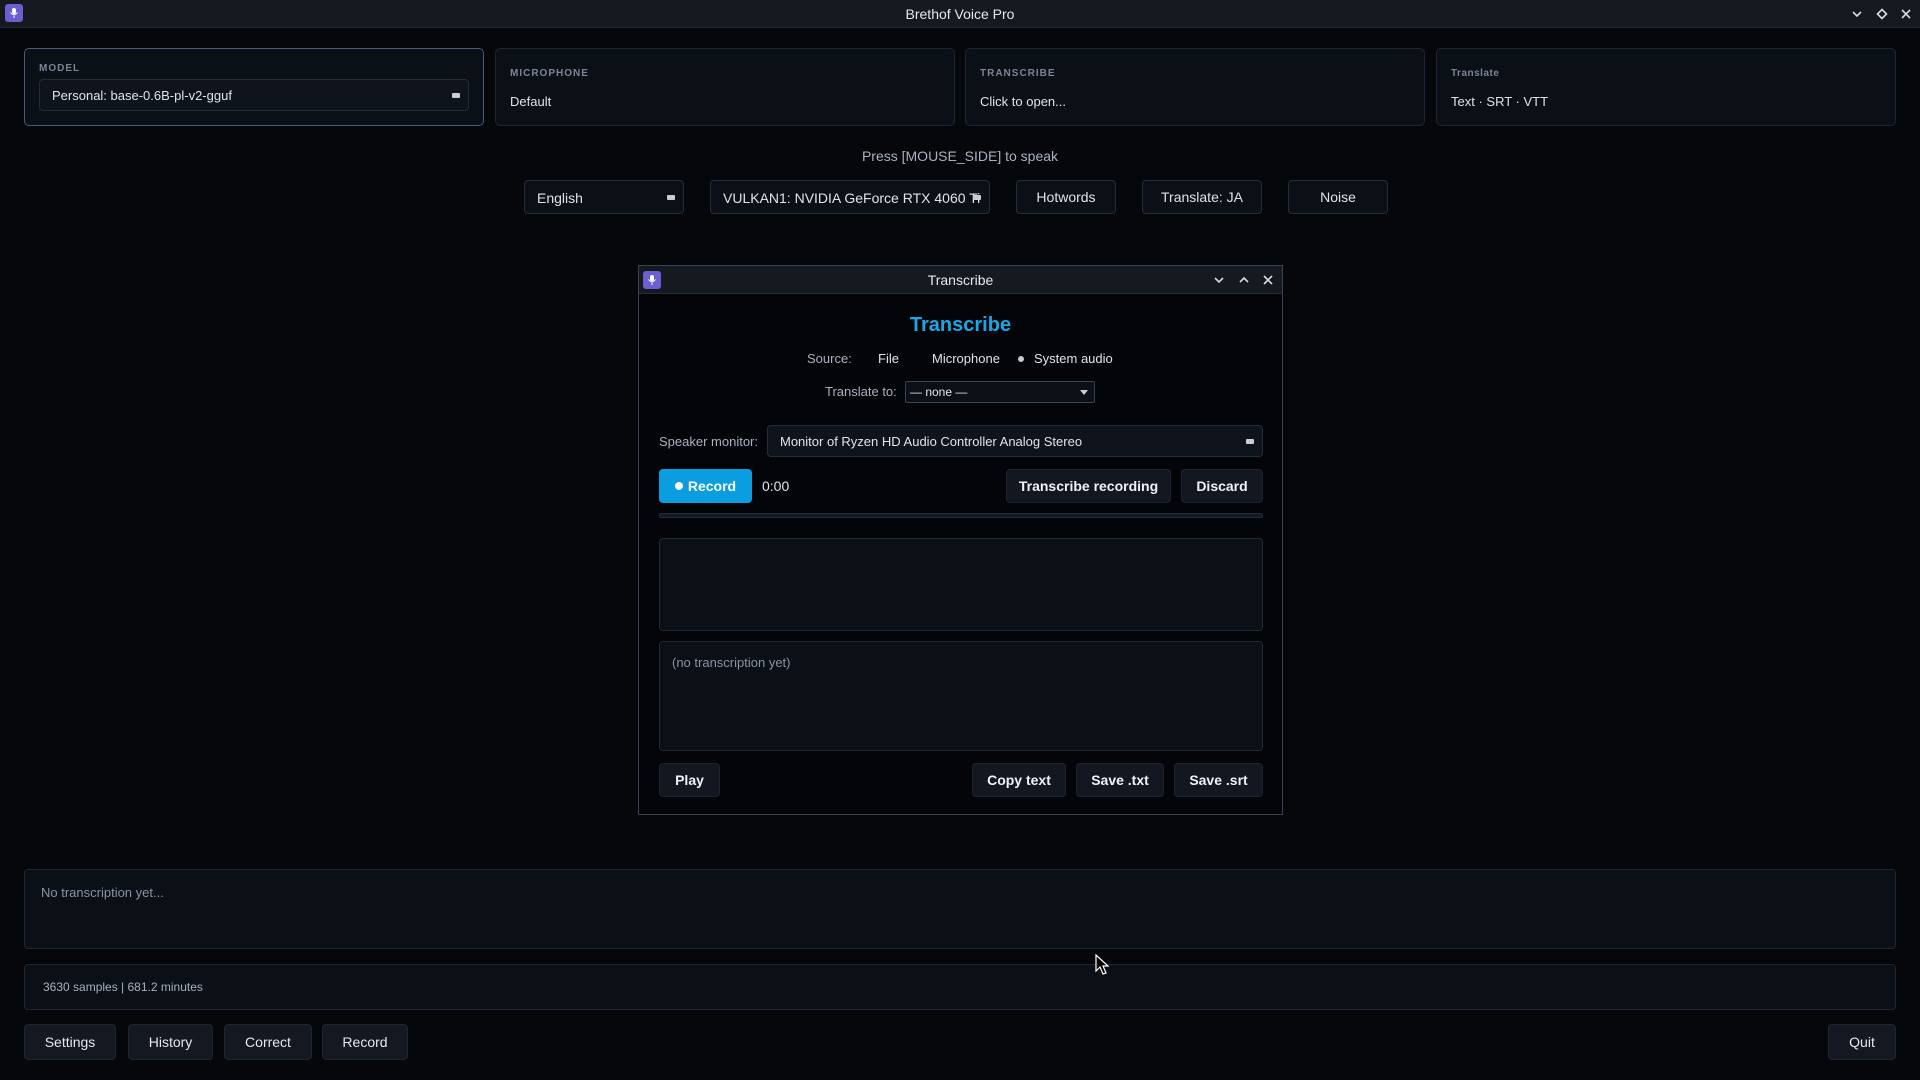 The height and width of the screenshot is (1080, 1920). I want to click on dialog-heading: Transcribe, so click(960, 325).